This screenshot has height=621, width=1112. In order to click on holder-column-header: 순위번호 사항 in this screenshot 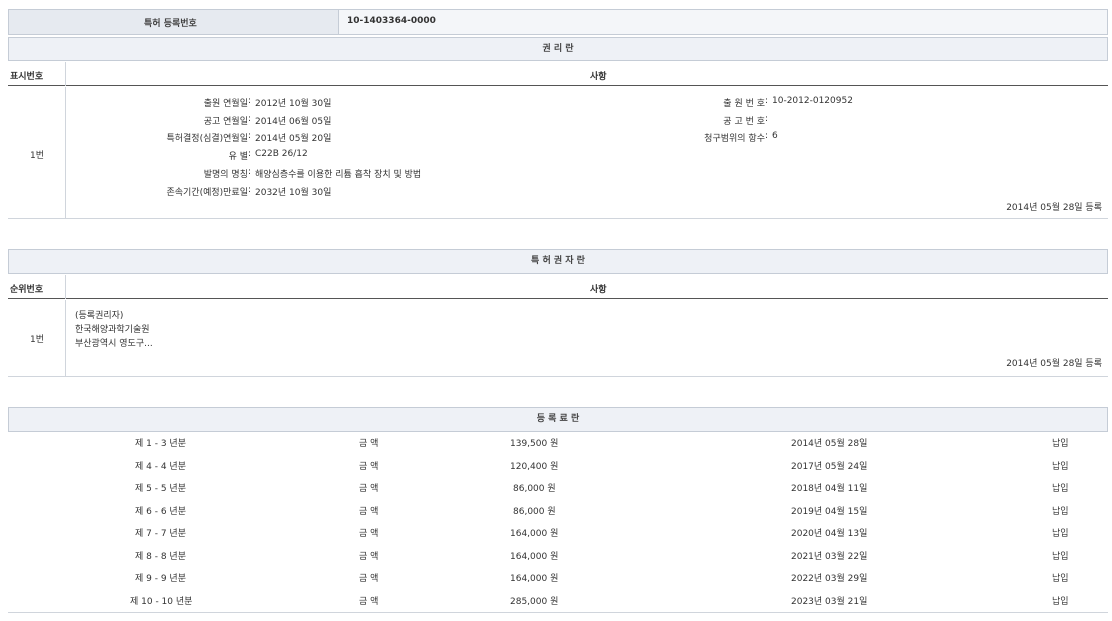, I will do `click(558, 287)`.